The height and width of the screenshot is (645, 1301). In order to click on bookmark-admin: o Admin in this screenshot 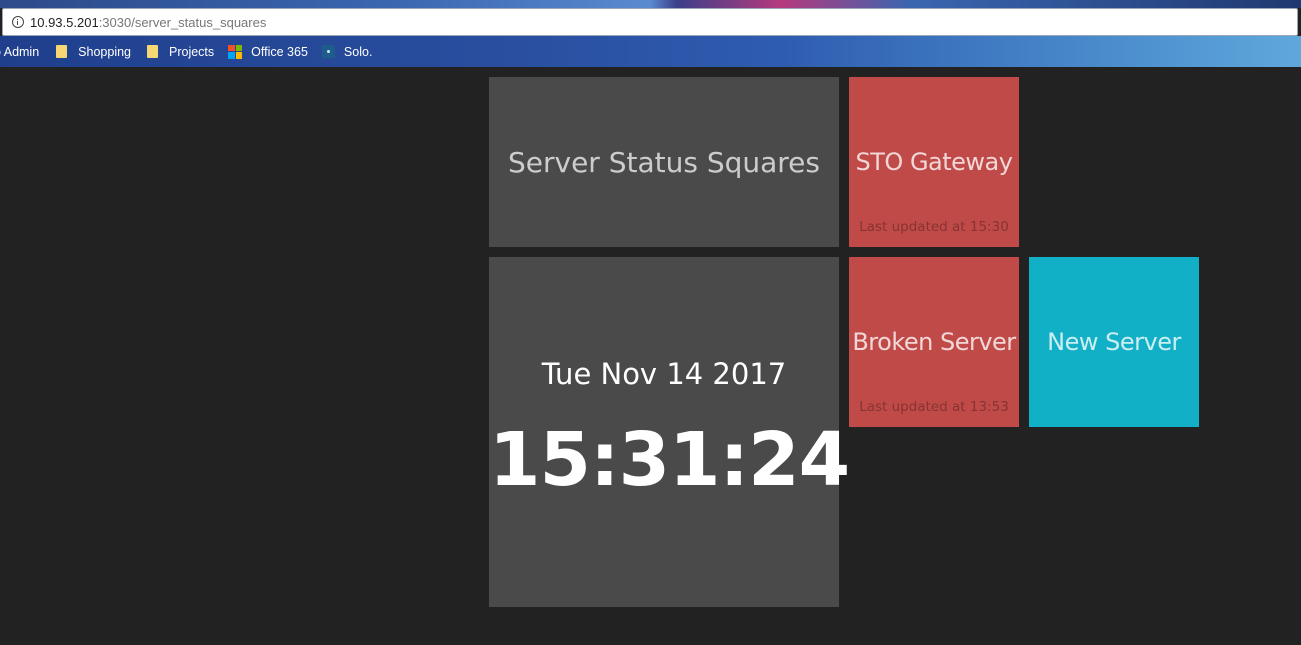, I will do `click(19, 52)`.